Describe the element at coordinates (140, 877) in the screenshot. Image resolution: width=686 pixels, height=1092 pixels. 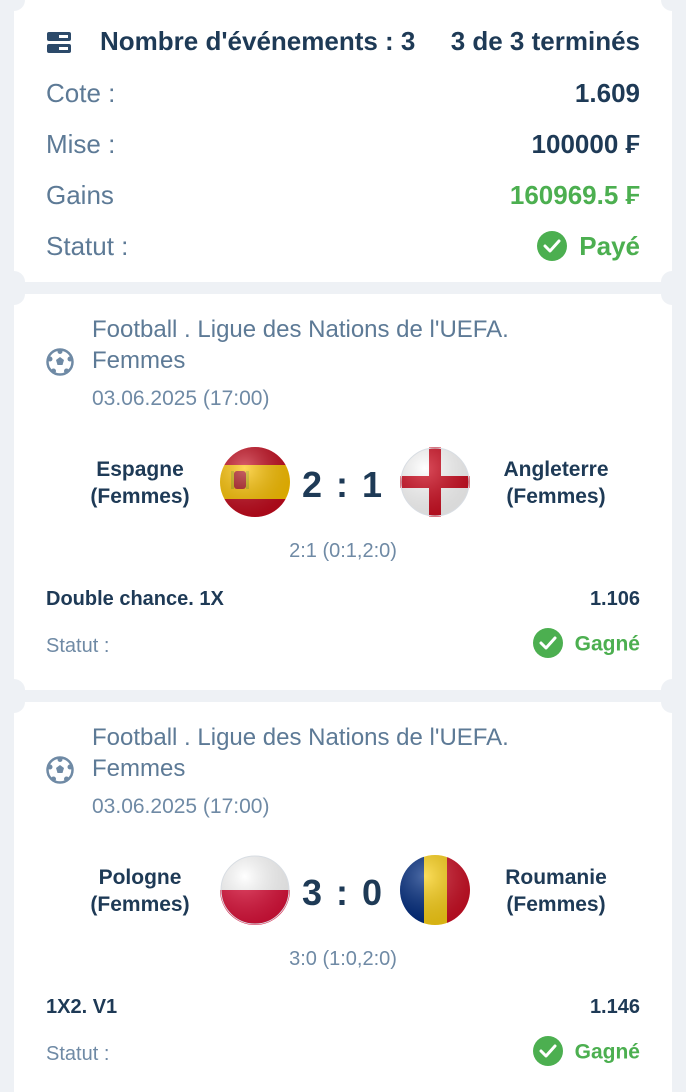
I see `home-team-name: Pologne` at that location.